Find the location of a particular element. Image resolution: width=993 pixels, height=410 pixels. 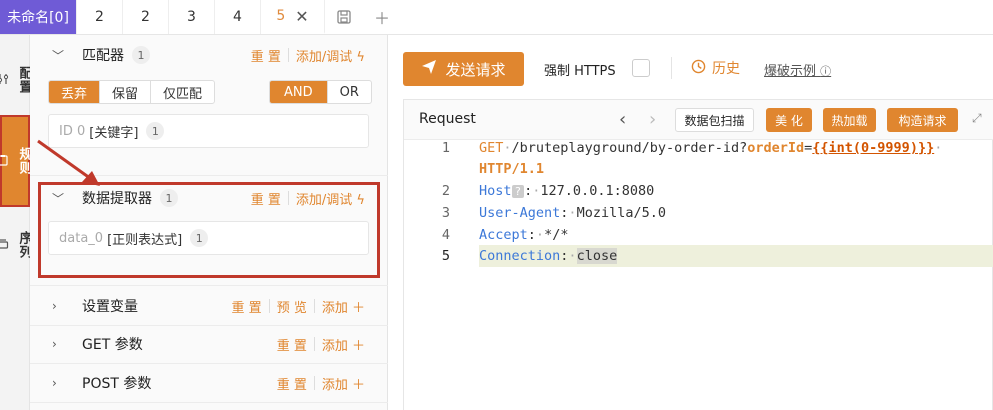

burst-example-link: 爆破示例 ⓘ is located at coordinates (797, 69).